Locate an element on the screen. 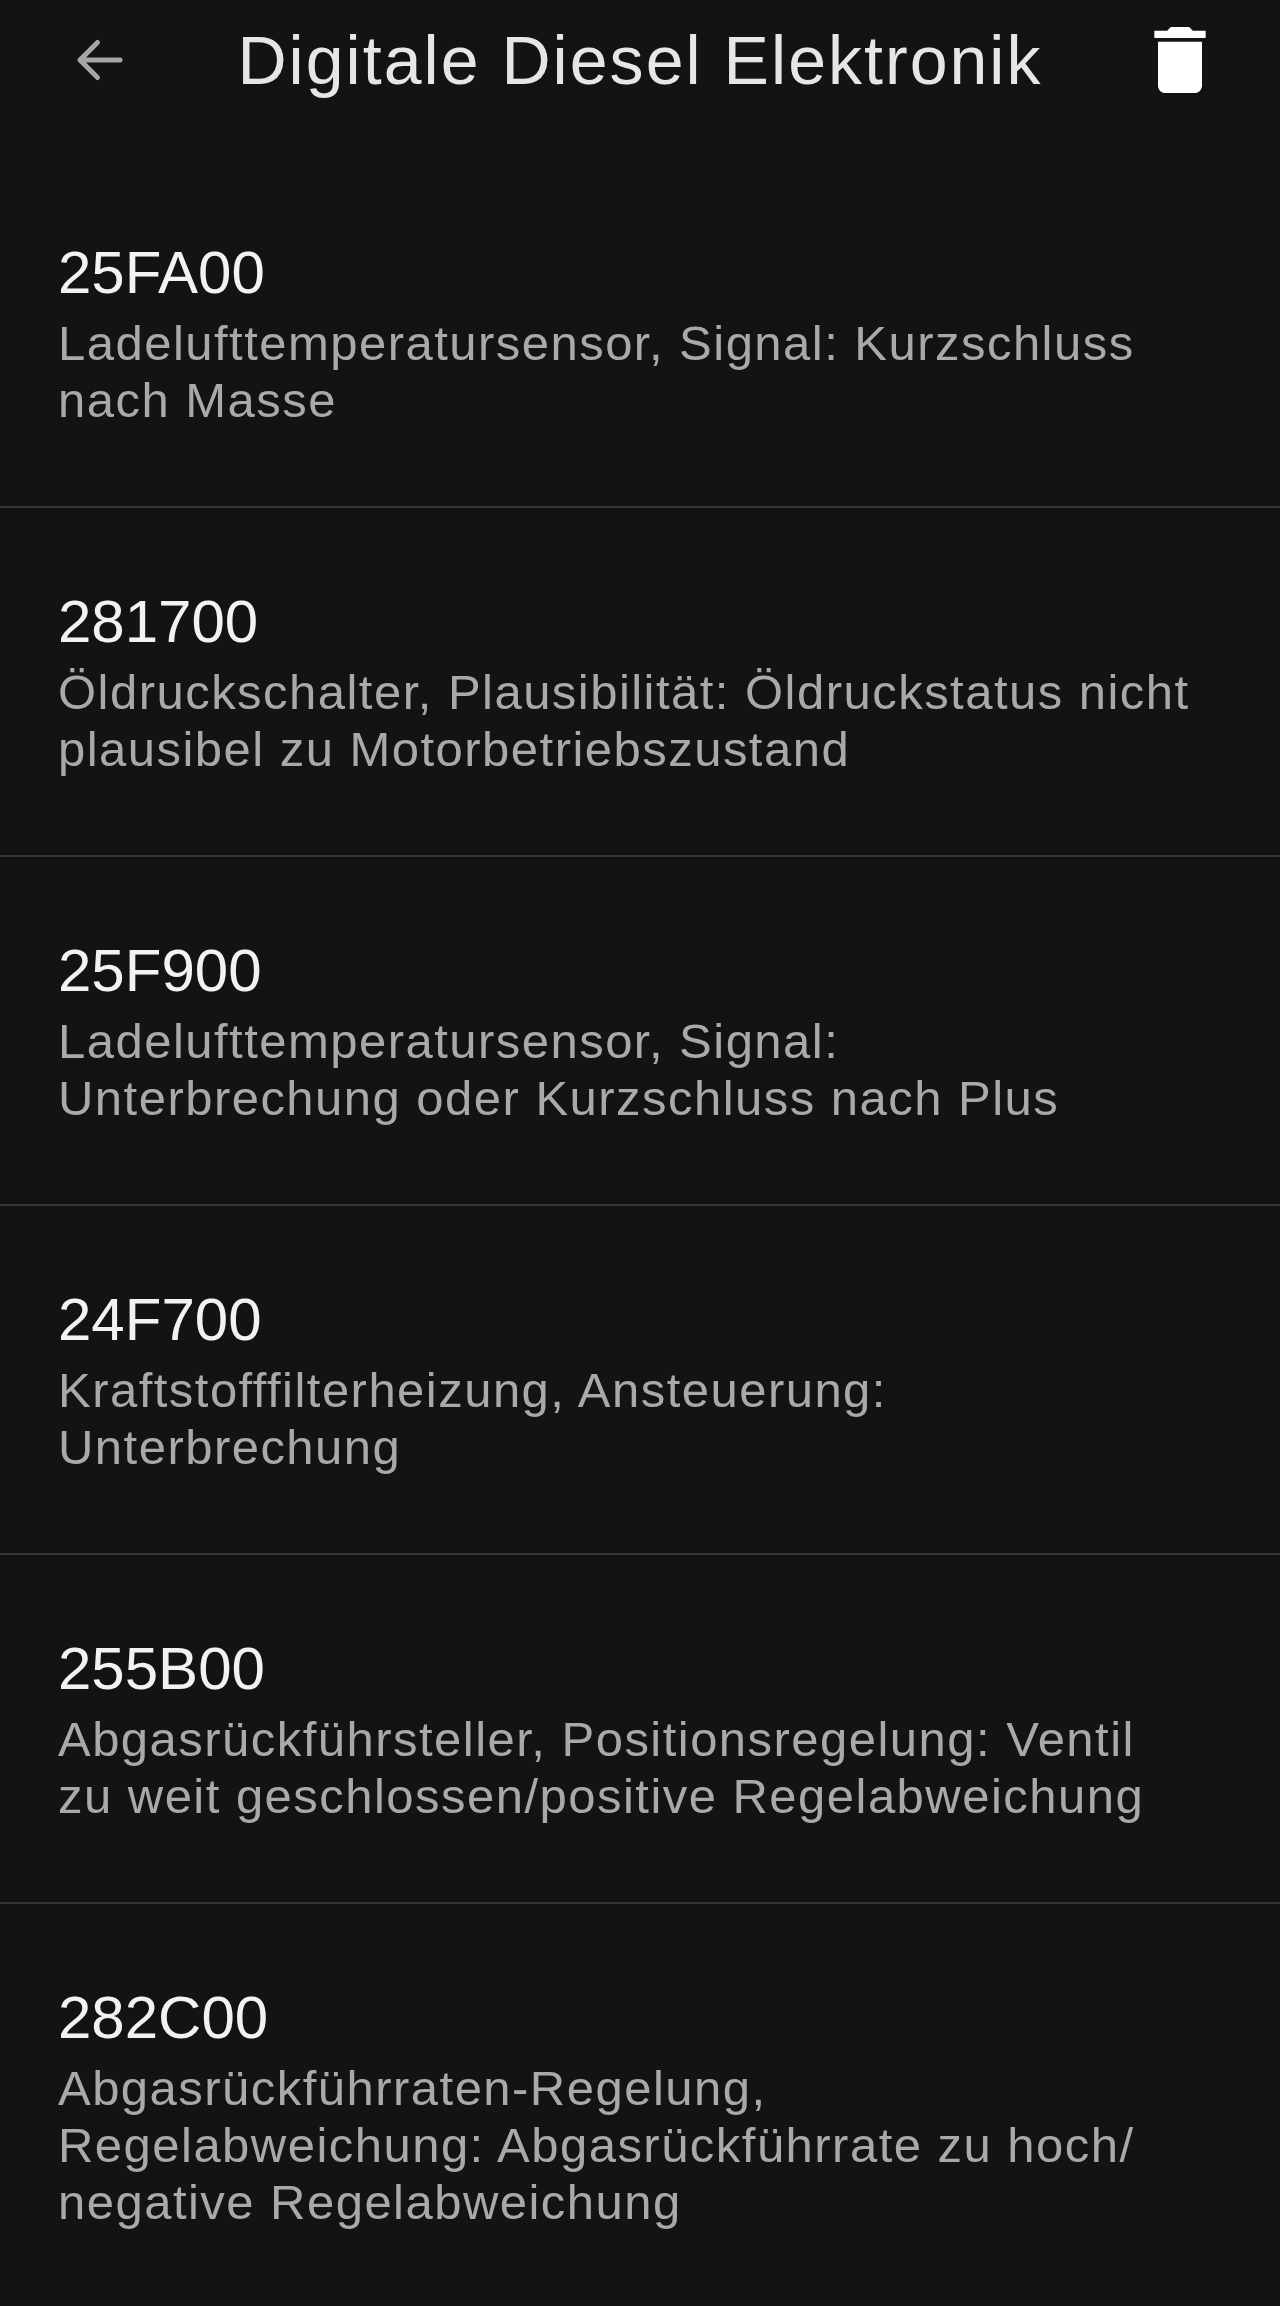 The image size is (1280, 2306). fault-description: Kraftstofffilterheizung, Ansteuerung: Unterbrechung is located at coordinates (472, 1419).